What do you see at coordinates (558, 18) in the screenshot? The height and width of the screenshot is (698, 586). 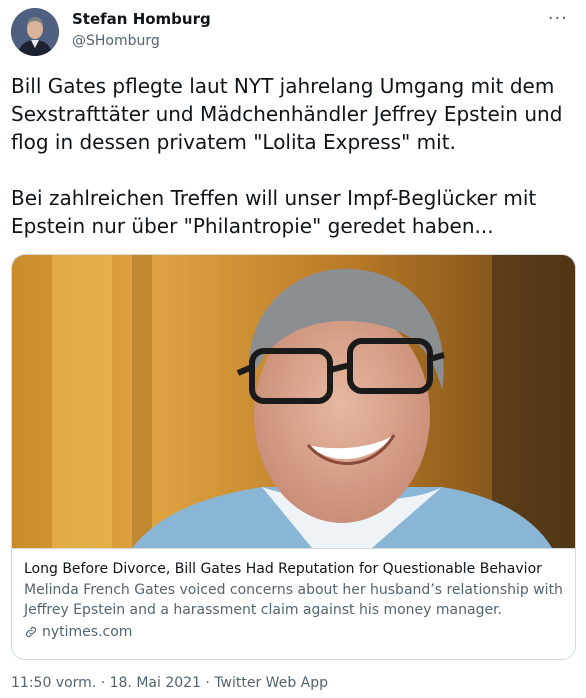 I see `ellipsis-icon: ···` at bounding box center [558, 18].